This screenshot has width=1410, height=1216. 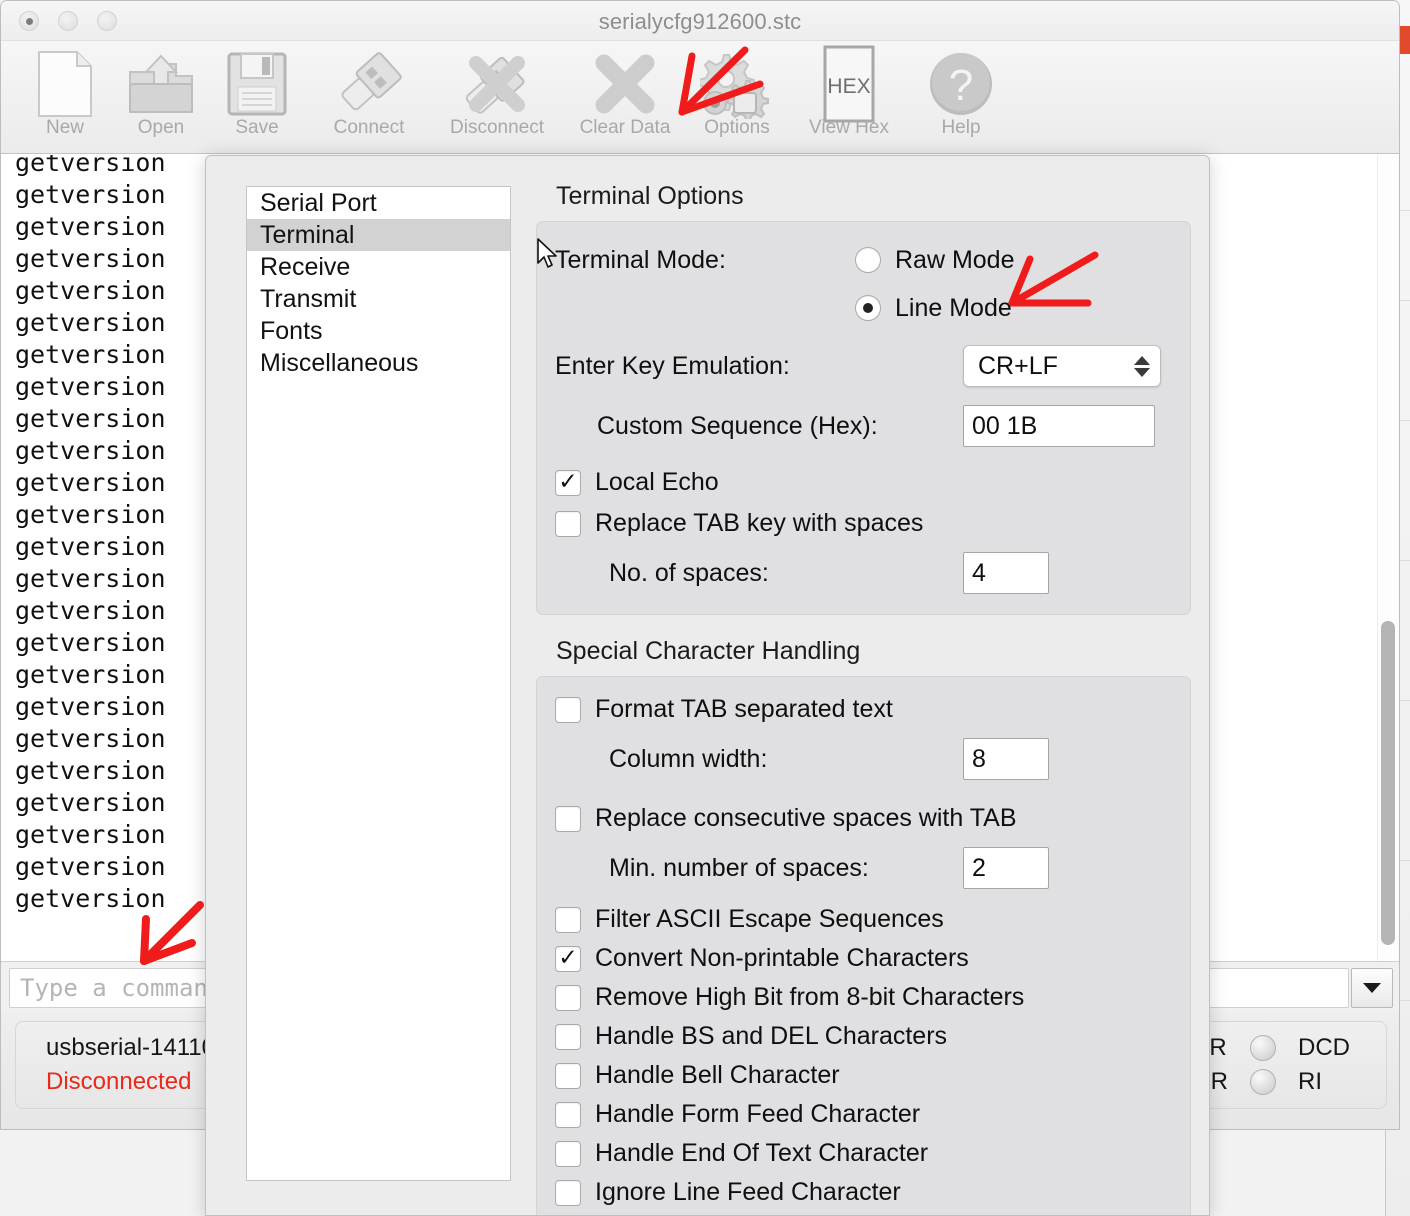 I want to click on checkbox-replace-tab: Replace TAB key with spaces, so click(x=863, y=523).